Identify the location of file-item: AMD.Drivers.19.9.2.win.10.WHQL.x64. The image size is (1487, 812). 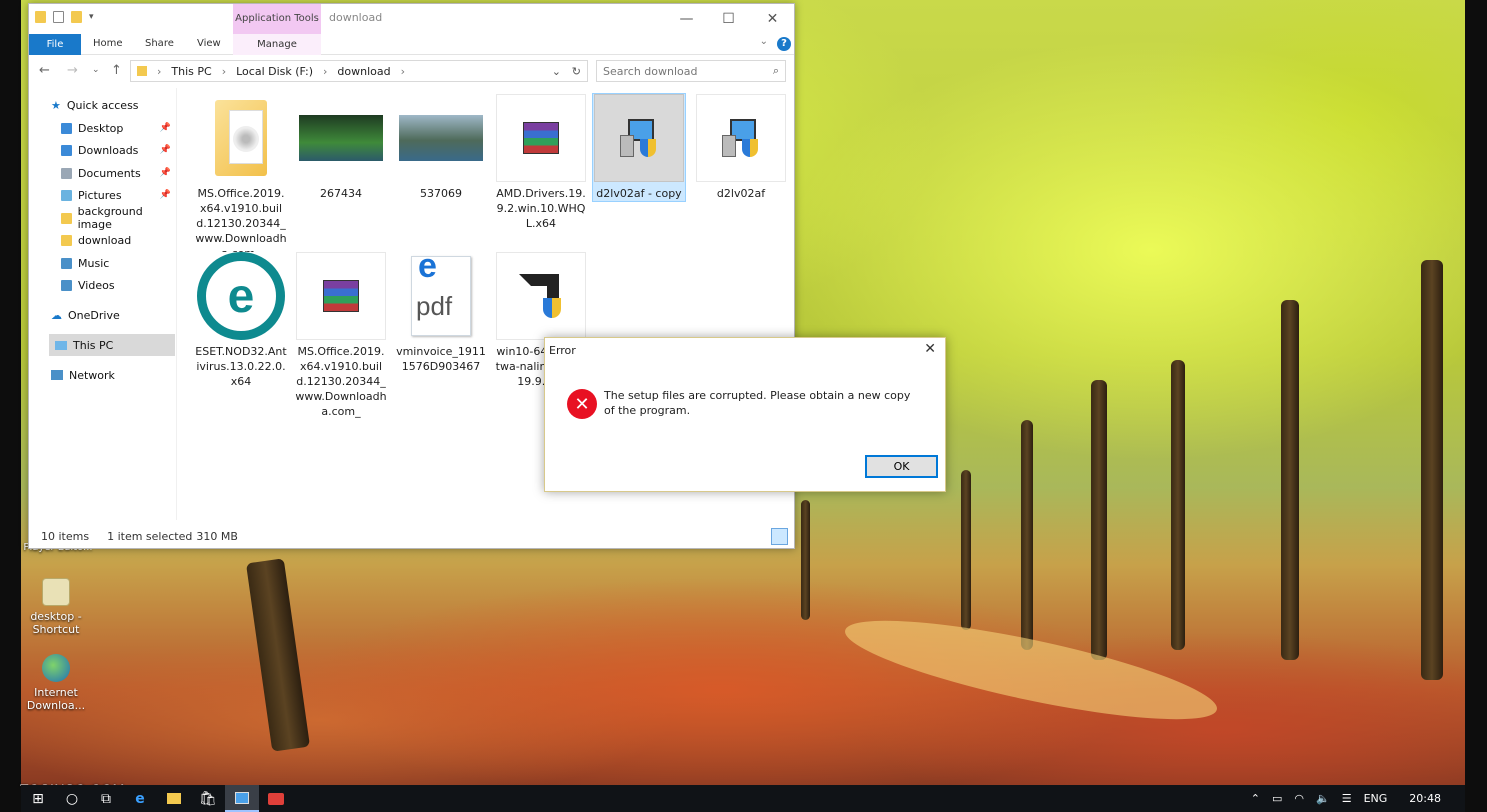
(541, 162).